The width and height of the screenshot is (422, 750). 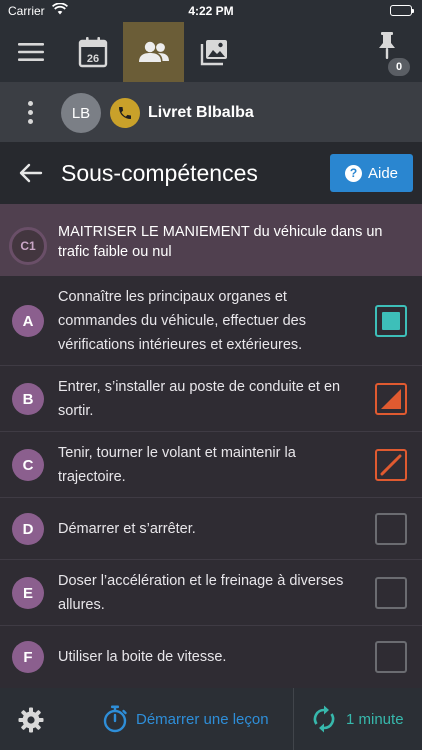 I want to click on question-circle-icon: ?, so click(x=353, y=173).